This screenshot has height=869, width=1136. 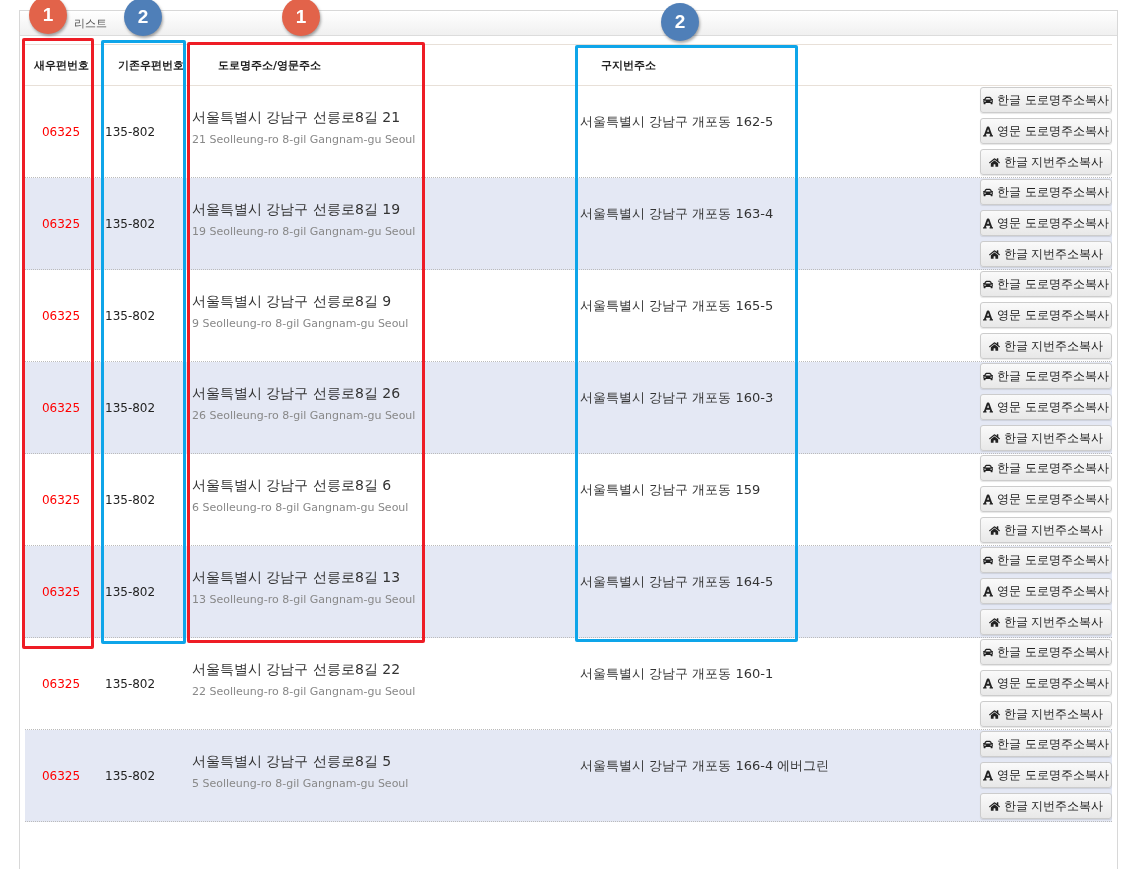 I want to click on lot-address: 서울특별시 강남구 개포동 164-5, so click(x=677, y=581).